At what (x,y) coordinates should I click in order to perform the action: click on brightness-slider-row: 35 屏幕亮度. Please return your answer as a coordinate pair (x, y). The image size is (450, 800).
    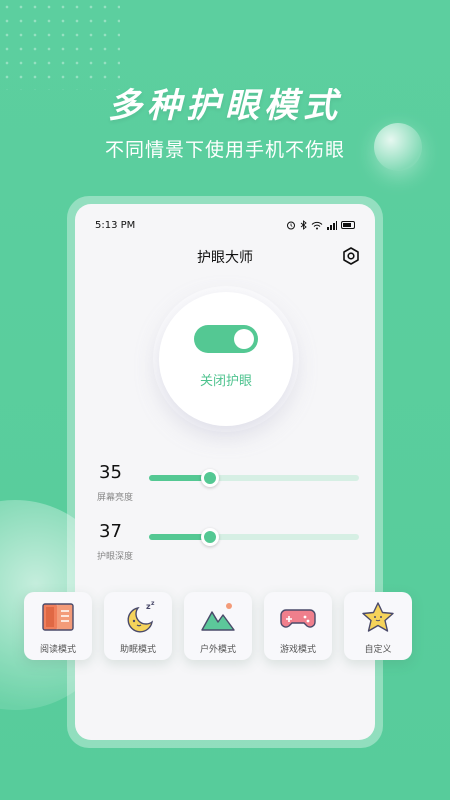
    Looking at the image, I should click on (225, 484).